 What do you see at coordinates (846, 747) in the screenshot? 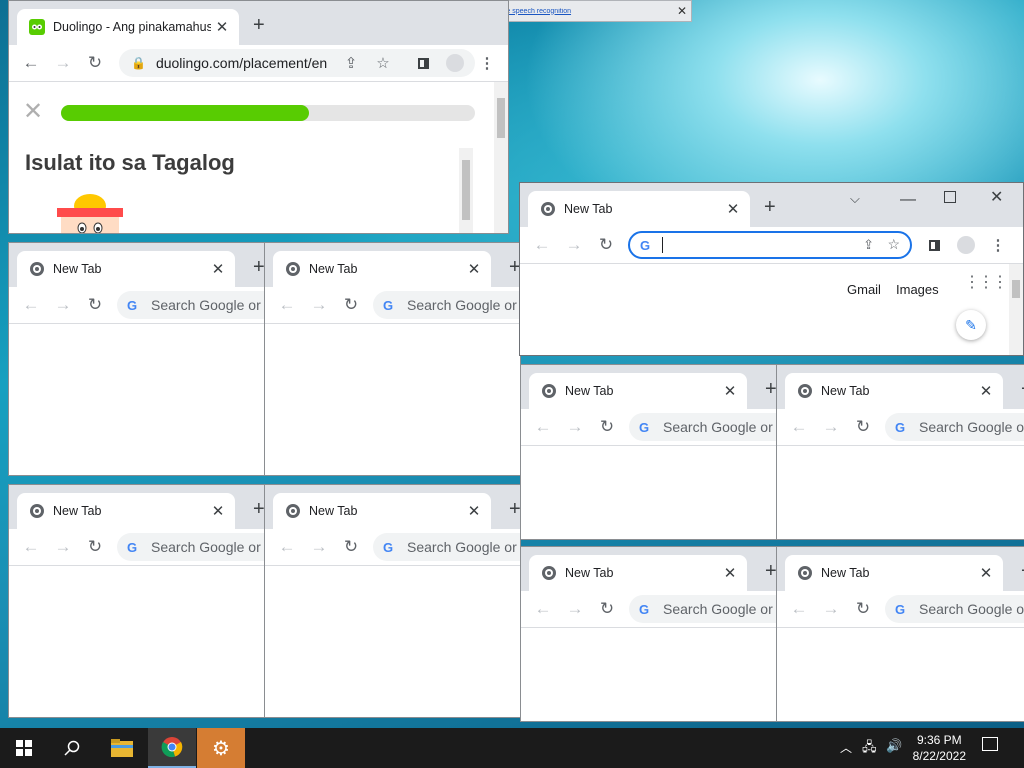
I see `show-hidden-icons-chevron-icon: ︿` at bounding box center [846, 747].